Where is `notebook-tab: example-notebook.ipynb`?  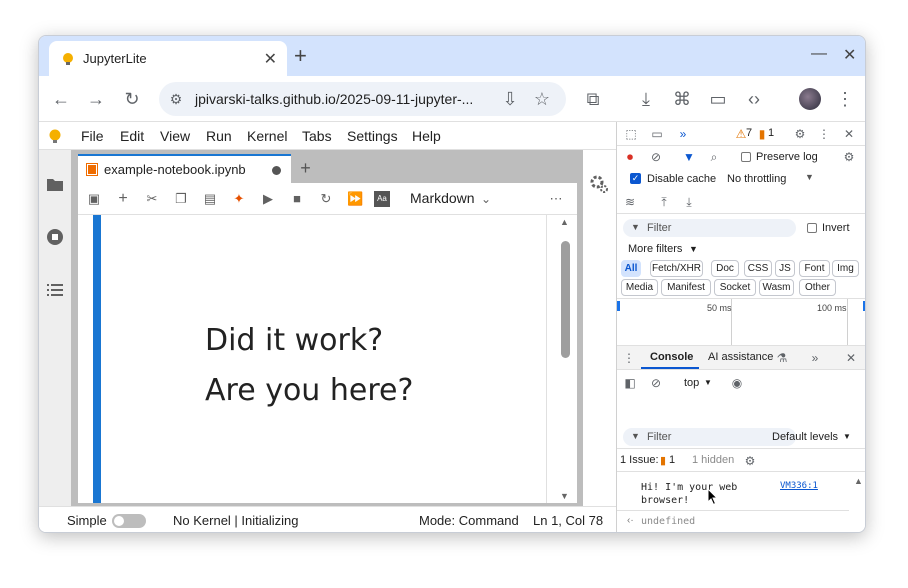
notebook-tab: example-notebook.ipynb is located at coordinates (184, 168).